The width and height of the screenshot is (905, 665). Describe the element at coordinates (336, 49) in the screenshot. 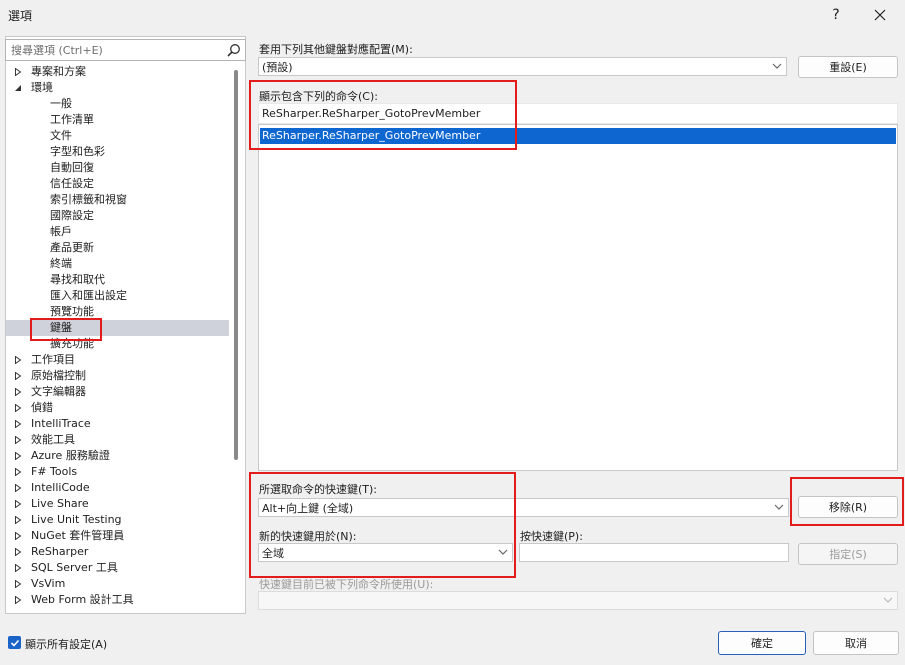

I see `mapping-scheme-label: 套用下列其他鍵盤對應配置(M):` at that location.